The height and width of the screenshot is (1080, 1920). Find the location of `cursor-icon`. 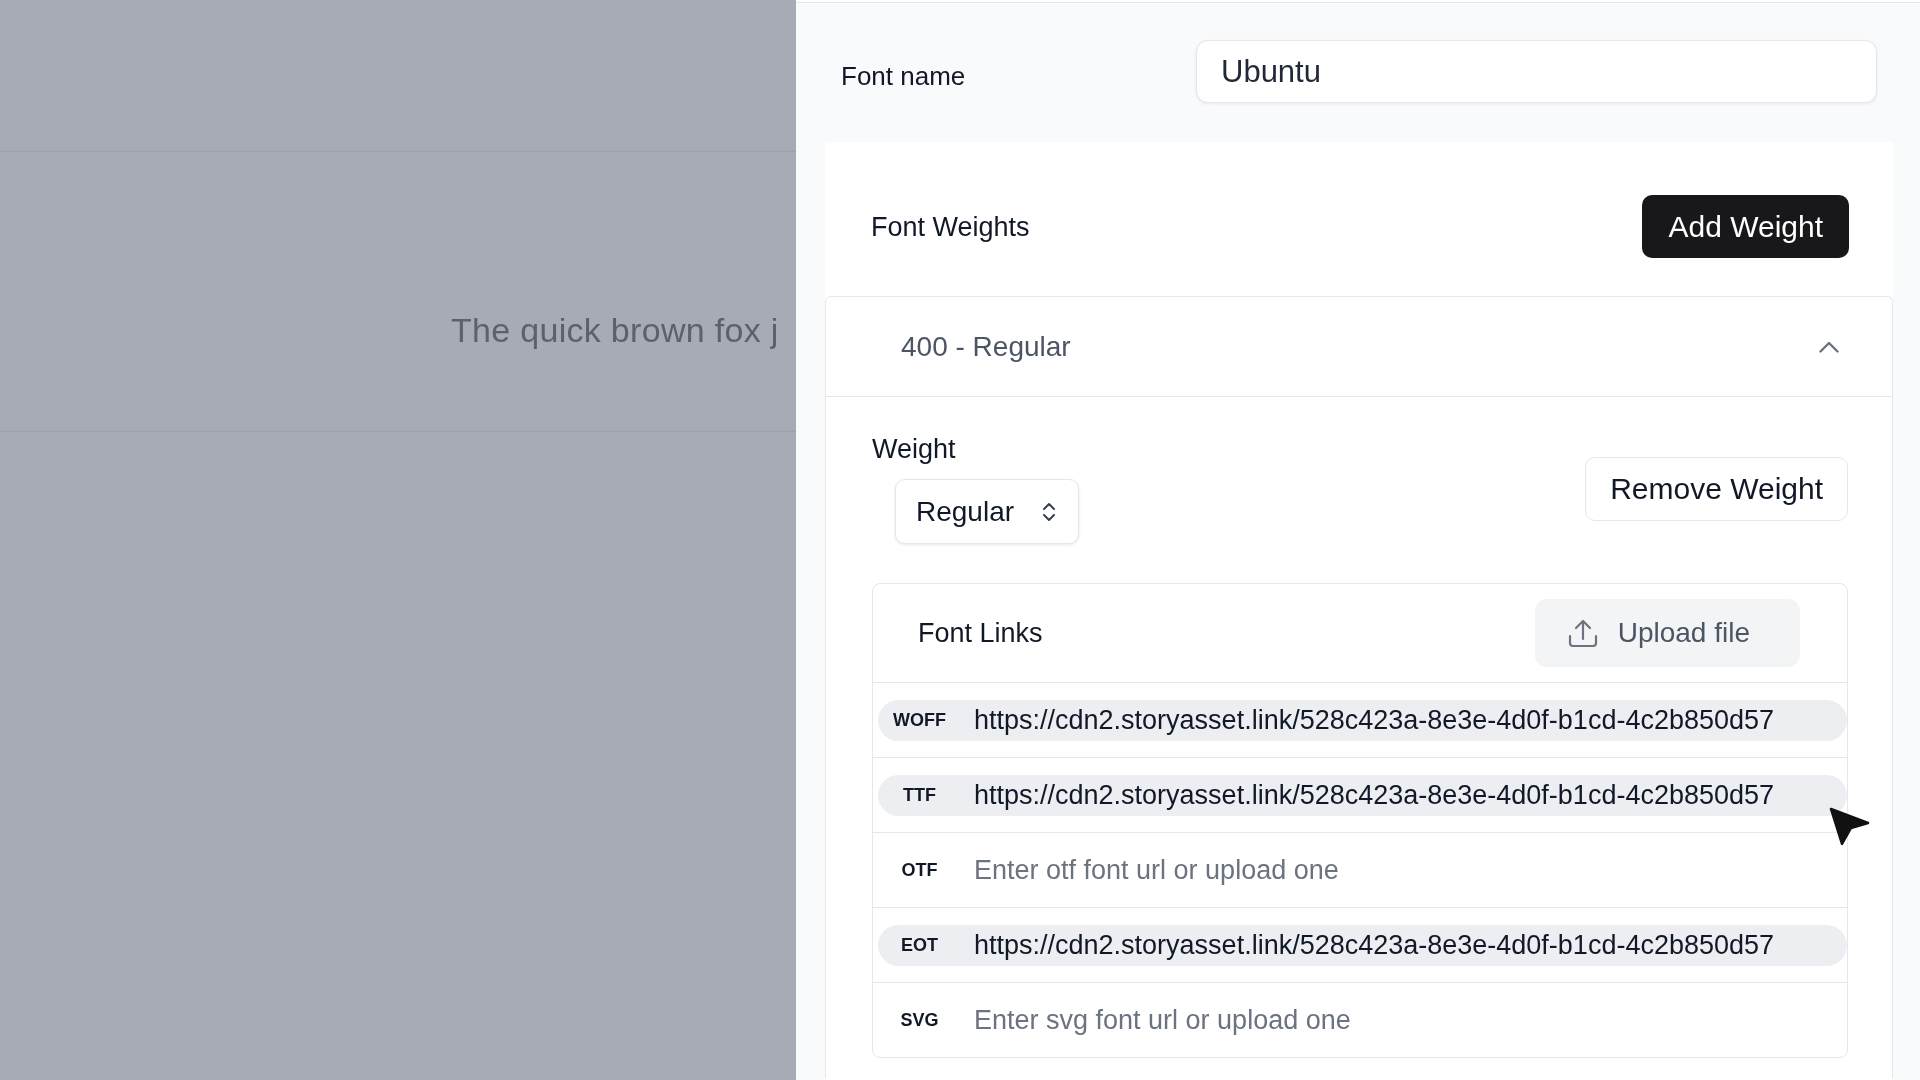

cursor-icon is located at coordinates (1849, 826).